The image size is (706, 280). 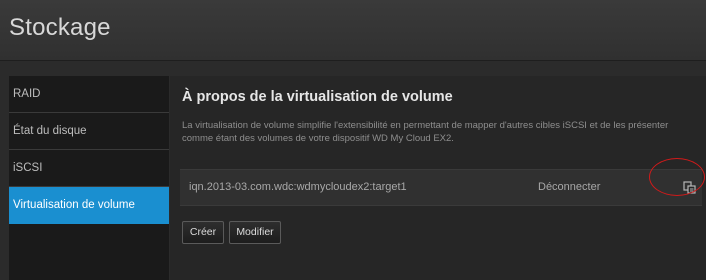 What do you see at coordinates (317, 97) in the screenshot?
I see `section-title: À propos de la virtualisation de volume` at bounding box center [317, 97].